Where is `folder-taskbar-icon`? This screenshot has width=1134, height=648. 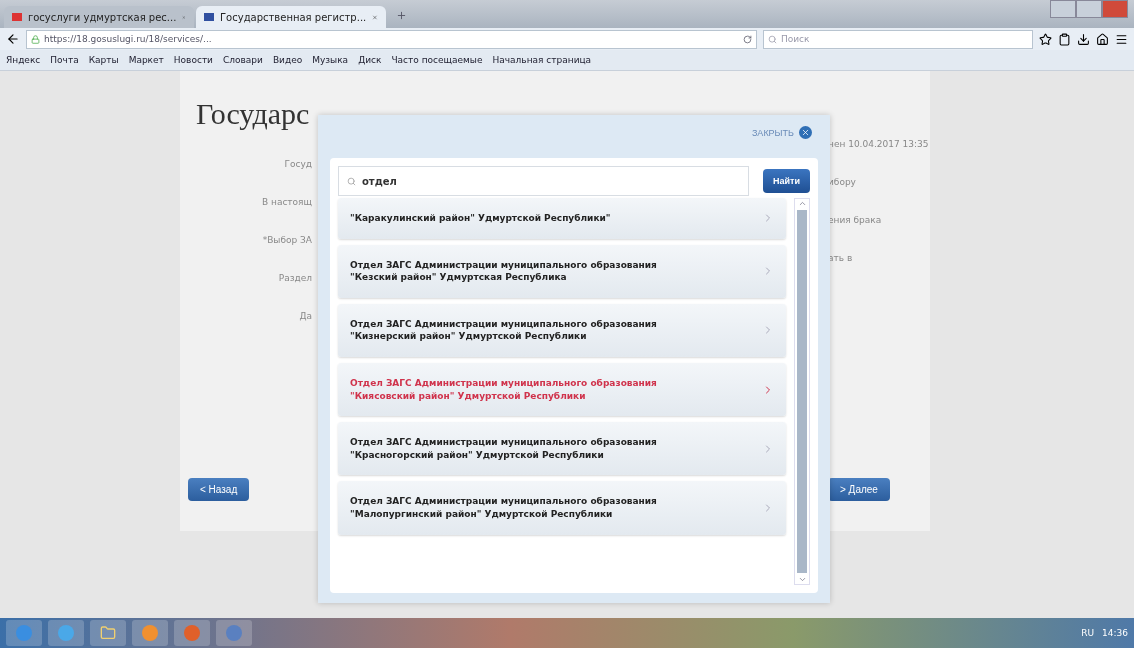
folder-taskbar-icon is located at coordinates (108, 633).